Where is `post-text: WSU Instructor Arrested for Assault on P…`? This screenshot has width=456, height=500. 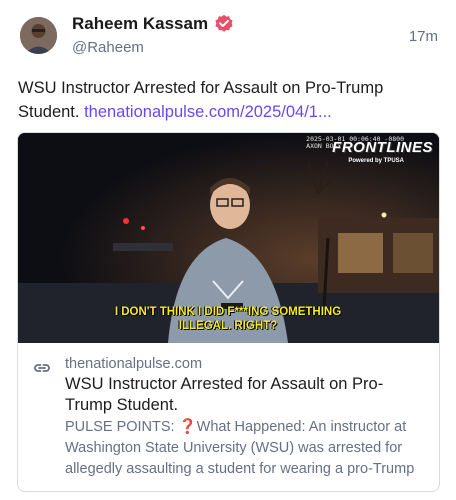
post-text: WSU Instructor Arrested for Assault on P… is located at coordinates (228, 100).